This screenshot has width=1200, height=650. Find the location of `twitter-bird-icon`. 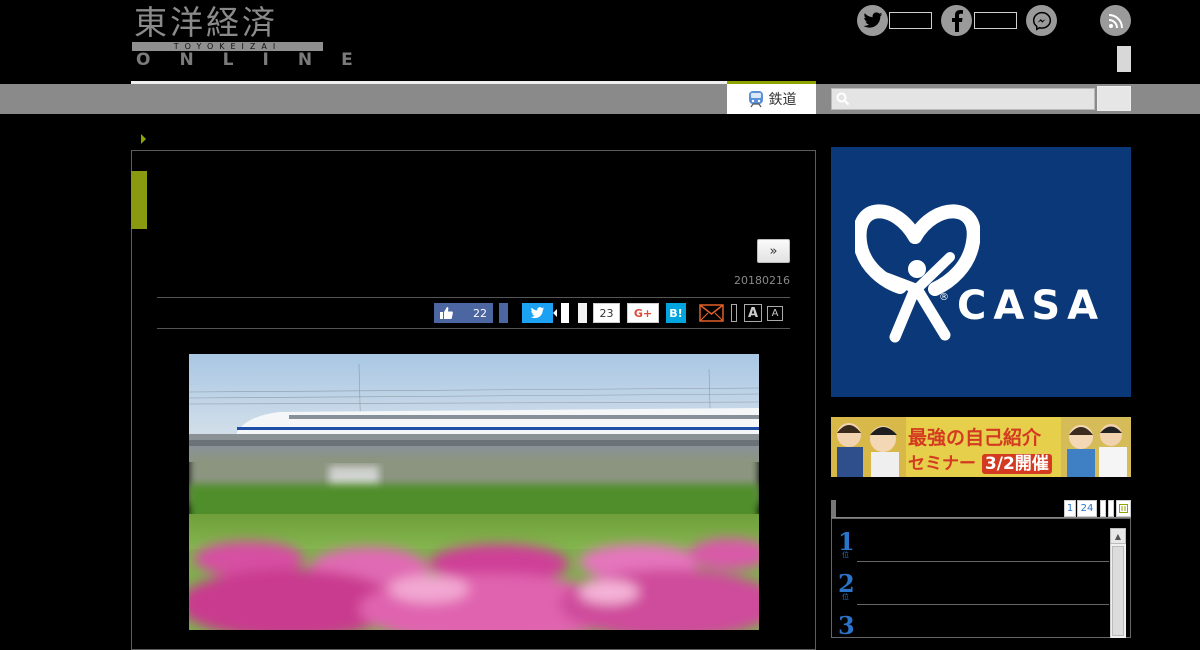

twitter-bird-icon is located at coordinates (537, 313).